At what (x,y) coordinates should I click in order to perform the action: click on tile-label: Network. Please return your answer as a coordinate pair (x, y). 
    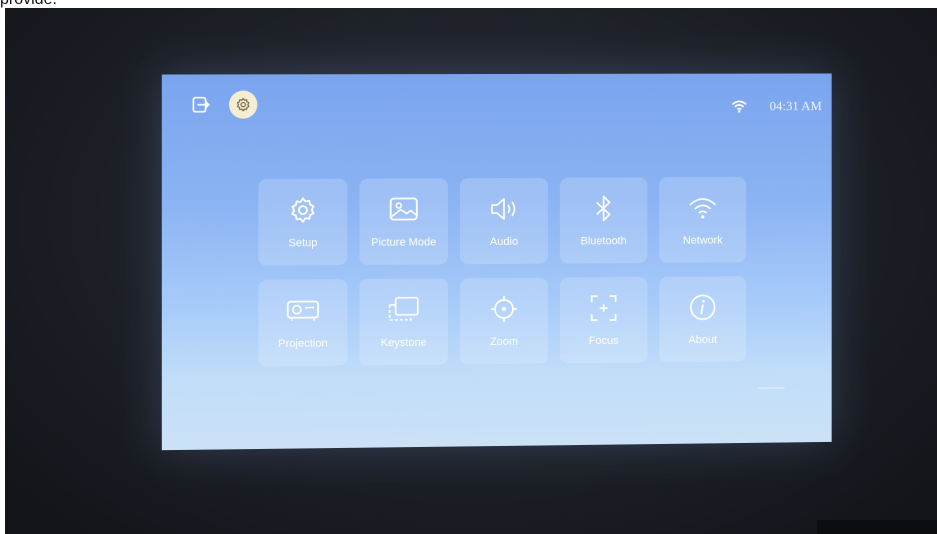
    Looking at the image, I should click on (702, 240).